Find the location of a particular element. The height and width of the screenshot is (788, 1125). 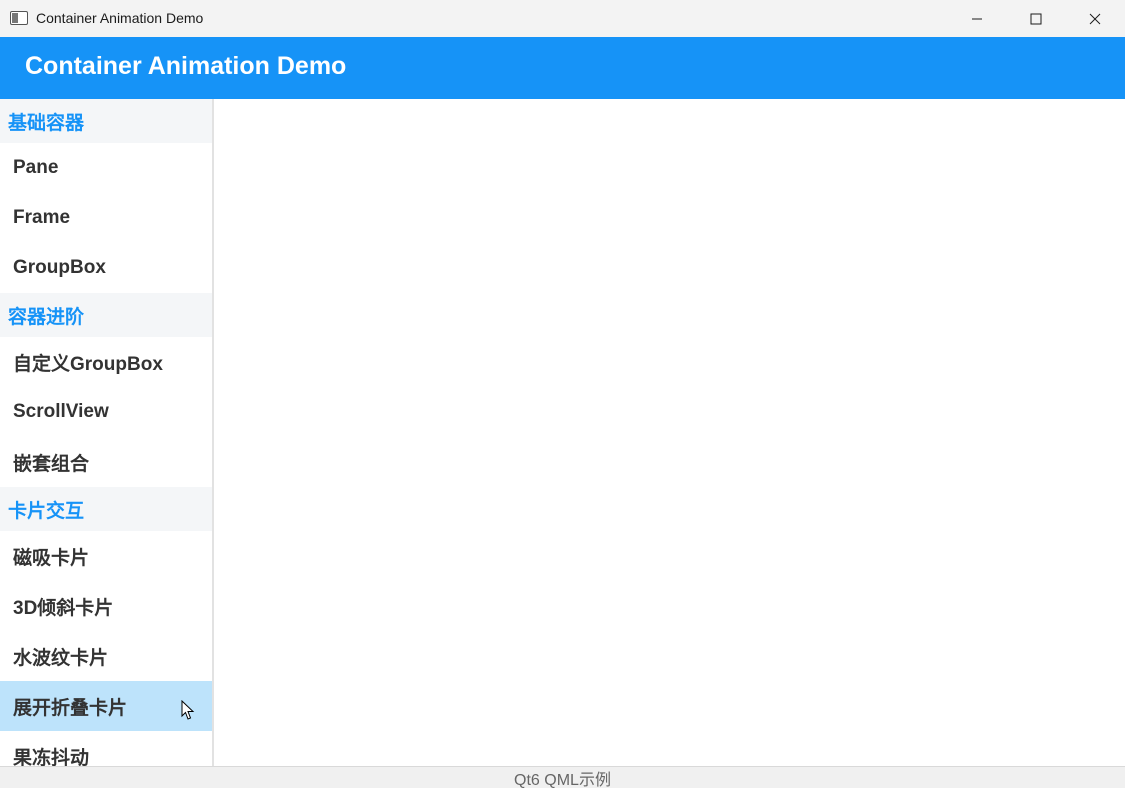

nav-item-ripple-card: 水波纹卡片 is located at coordinates (106, 656).